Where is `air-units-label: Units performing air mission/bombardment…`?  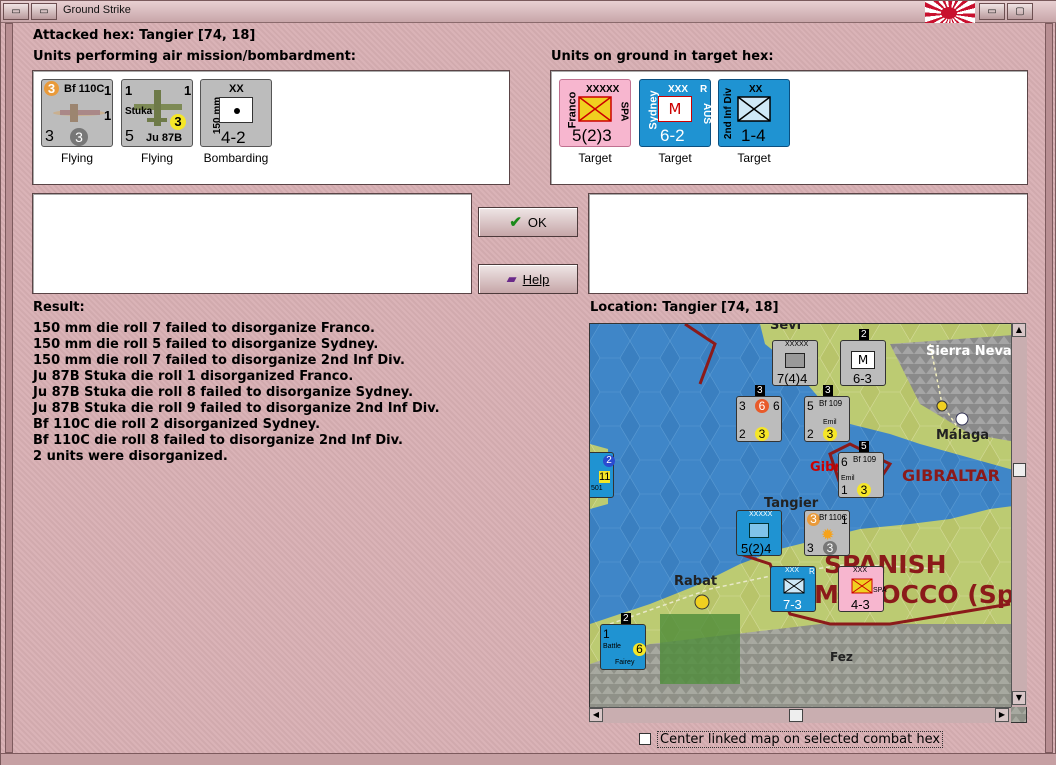 air-units-label: Units performing air mission/bombardment… is located at coordinates (195, 56).